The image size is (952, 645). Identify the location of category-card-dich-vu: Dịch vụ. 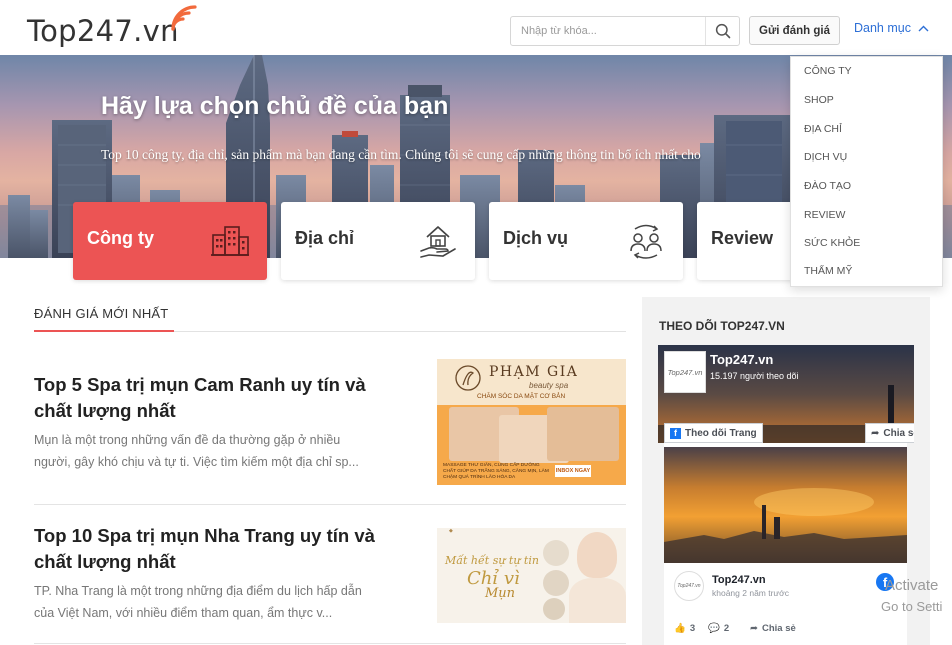
(586, 241).